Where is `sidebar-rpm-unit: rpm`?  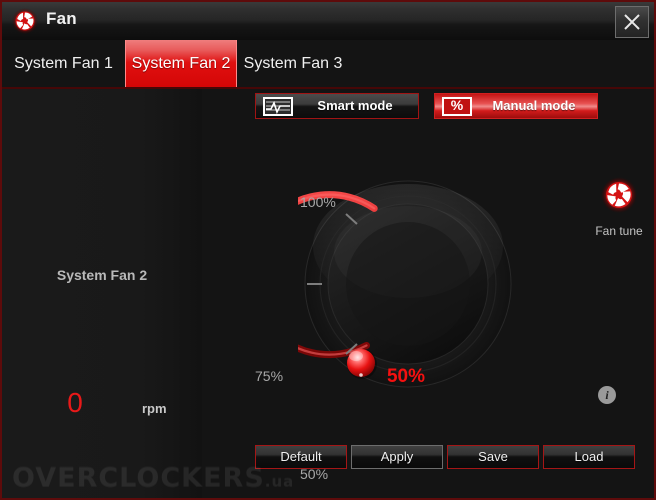 sidebar-rpm-unit: rpm is located at coordinates (154, 408).